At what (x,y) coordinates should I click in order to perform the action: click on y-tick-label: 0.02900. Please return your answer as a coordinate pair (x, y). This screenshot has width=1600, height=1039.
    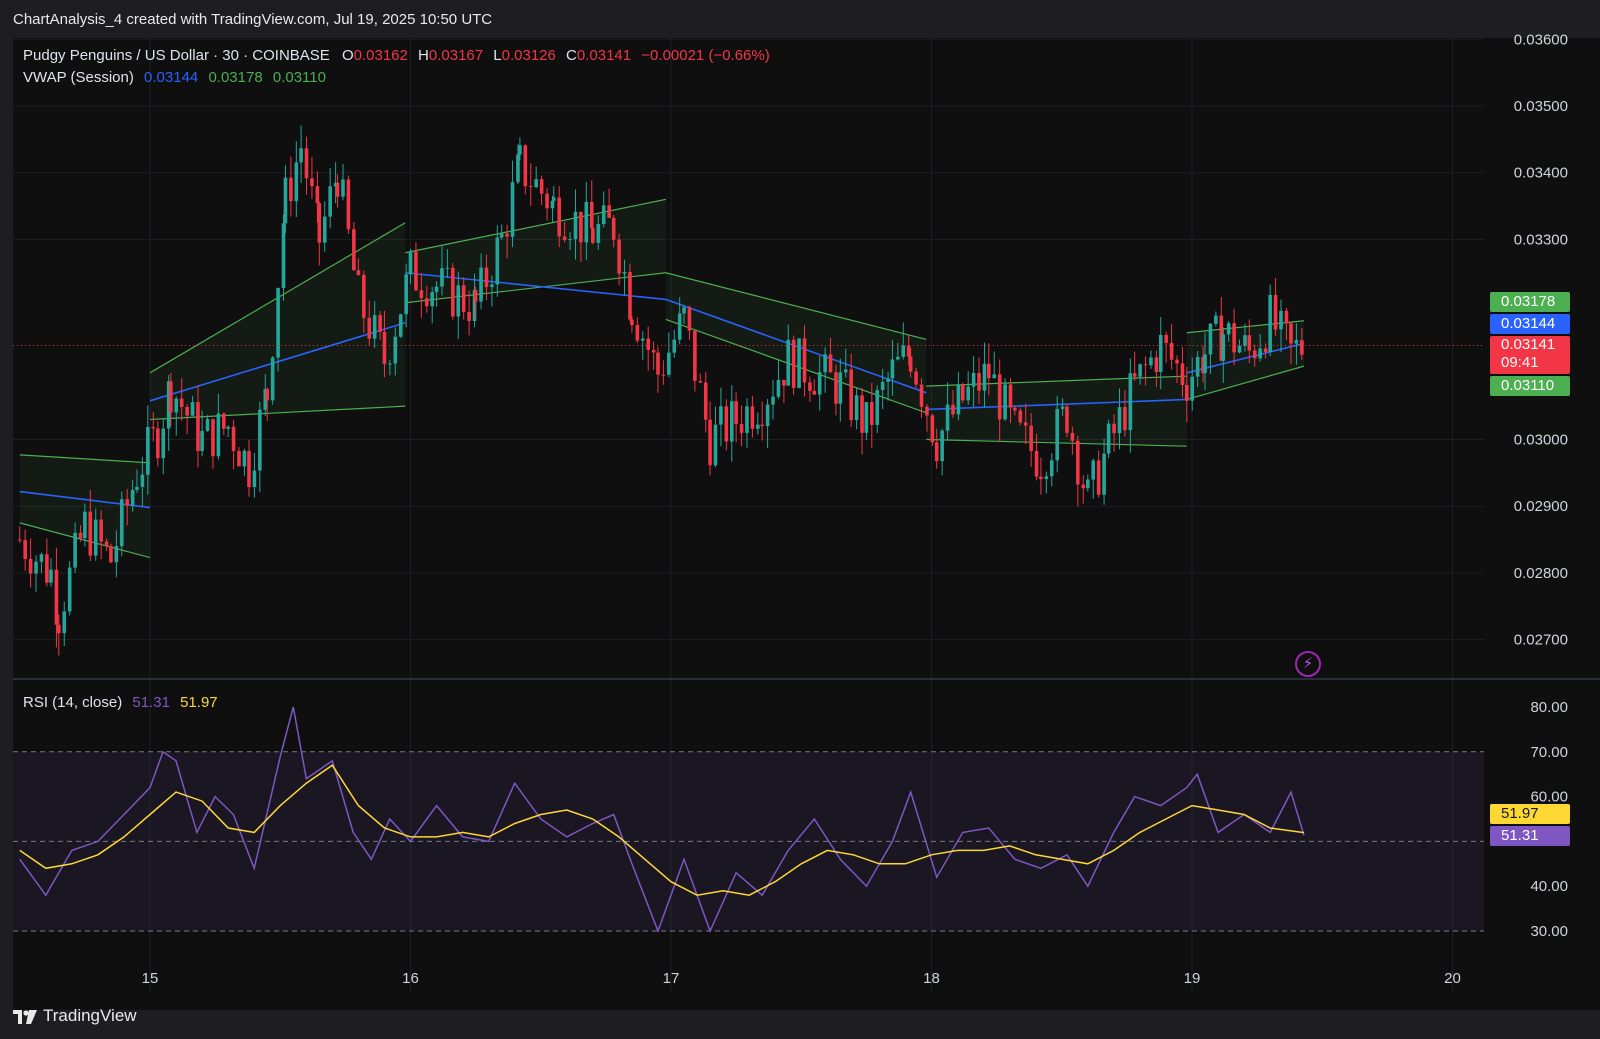
    Looking at the image, I should click on (1541, 506).